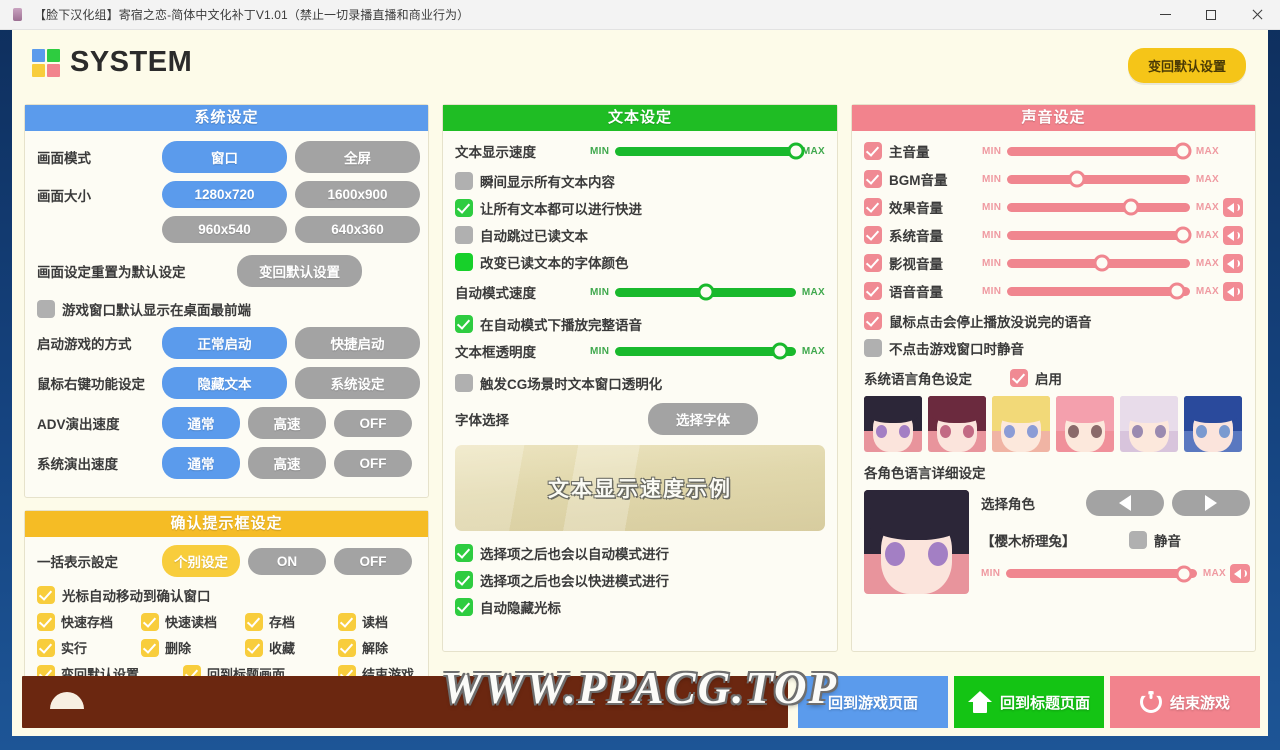 The width and height of the screenshot is (1280, 750). I want to click on option-res-640x360: 640x360, so click(357, 229).